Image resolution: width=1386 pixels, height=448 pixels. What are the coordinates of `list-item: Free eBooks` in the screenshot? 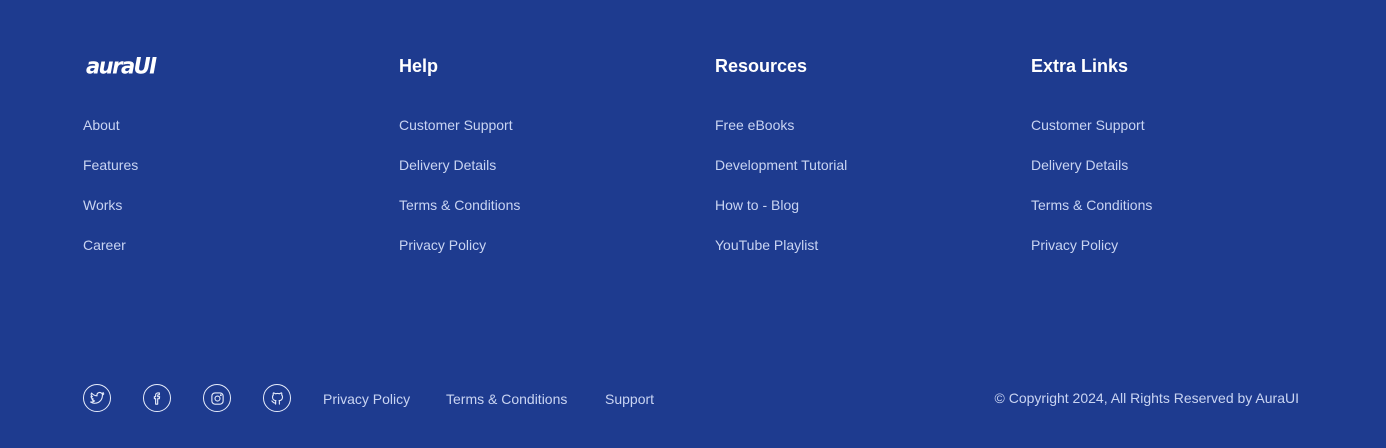 It's located at (781, 135).